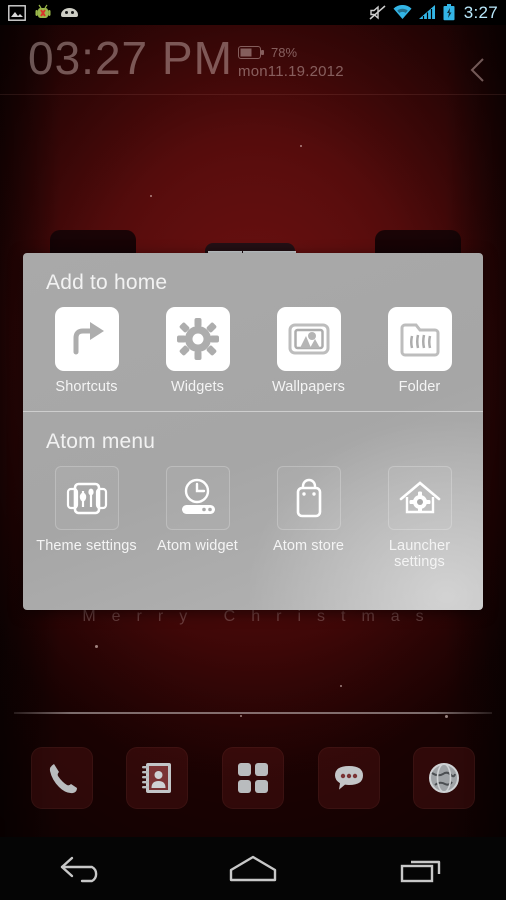 The height and width of the screenshot is (900, 506). I want to click on dock-item-messaging, so click(348, 777).